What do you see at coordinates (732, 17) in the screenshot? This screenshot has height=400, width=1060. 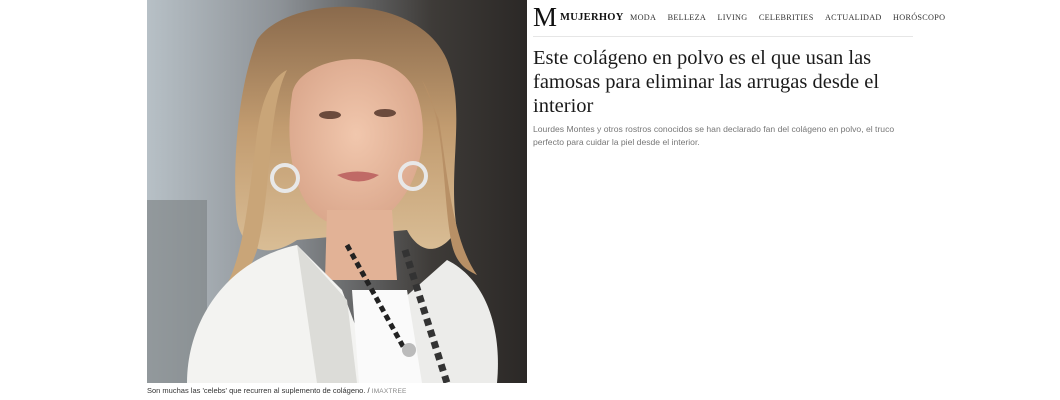 I see `nav-item-living: LIVING` at bounding box center [732, 17].